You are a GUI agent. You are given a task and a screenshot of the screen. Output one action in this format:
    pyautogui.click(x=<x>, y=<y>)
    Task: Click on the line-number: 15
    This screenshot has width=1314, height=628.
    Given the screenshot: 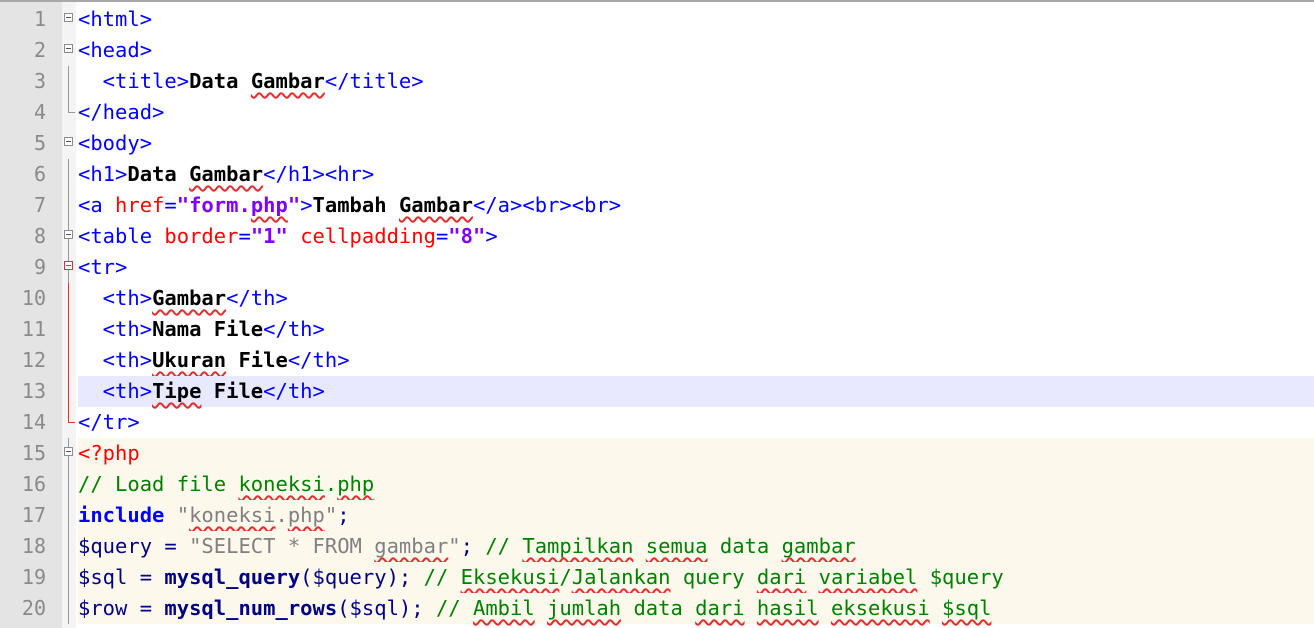 What is the action you would take?
    pyautogui.click(x=33, y=453)
    